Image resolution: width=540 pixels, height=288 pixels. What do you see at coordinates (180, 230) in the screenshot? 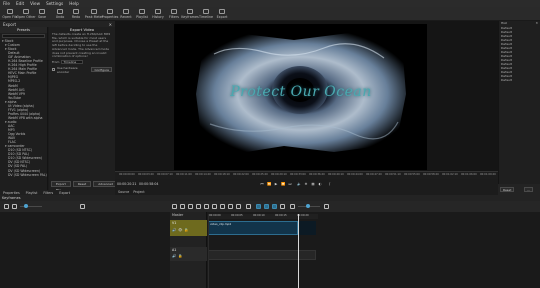
I see `eye-icon: 👁` at bounding box center [180, 230].